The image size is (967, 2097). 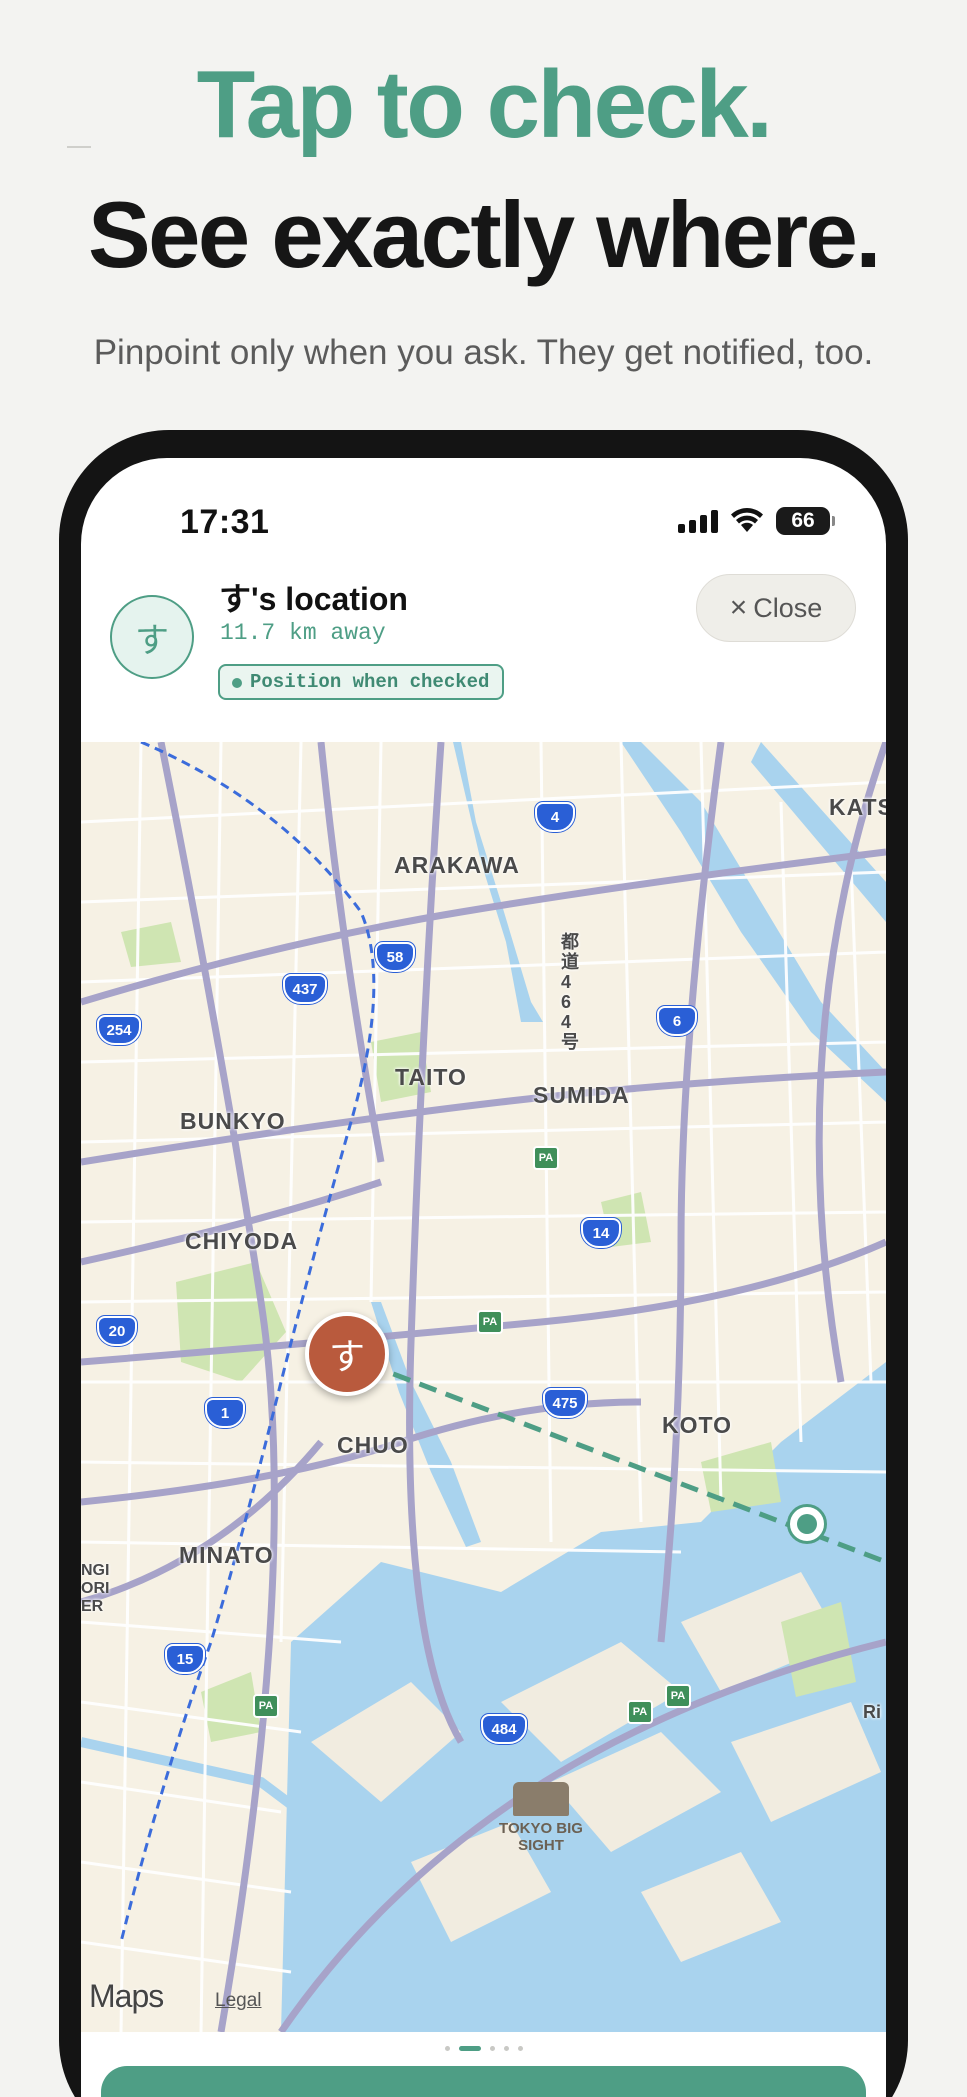 I want to click on map-label-minato: MINATO, so click(x=226, y=1555).